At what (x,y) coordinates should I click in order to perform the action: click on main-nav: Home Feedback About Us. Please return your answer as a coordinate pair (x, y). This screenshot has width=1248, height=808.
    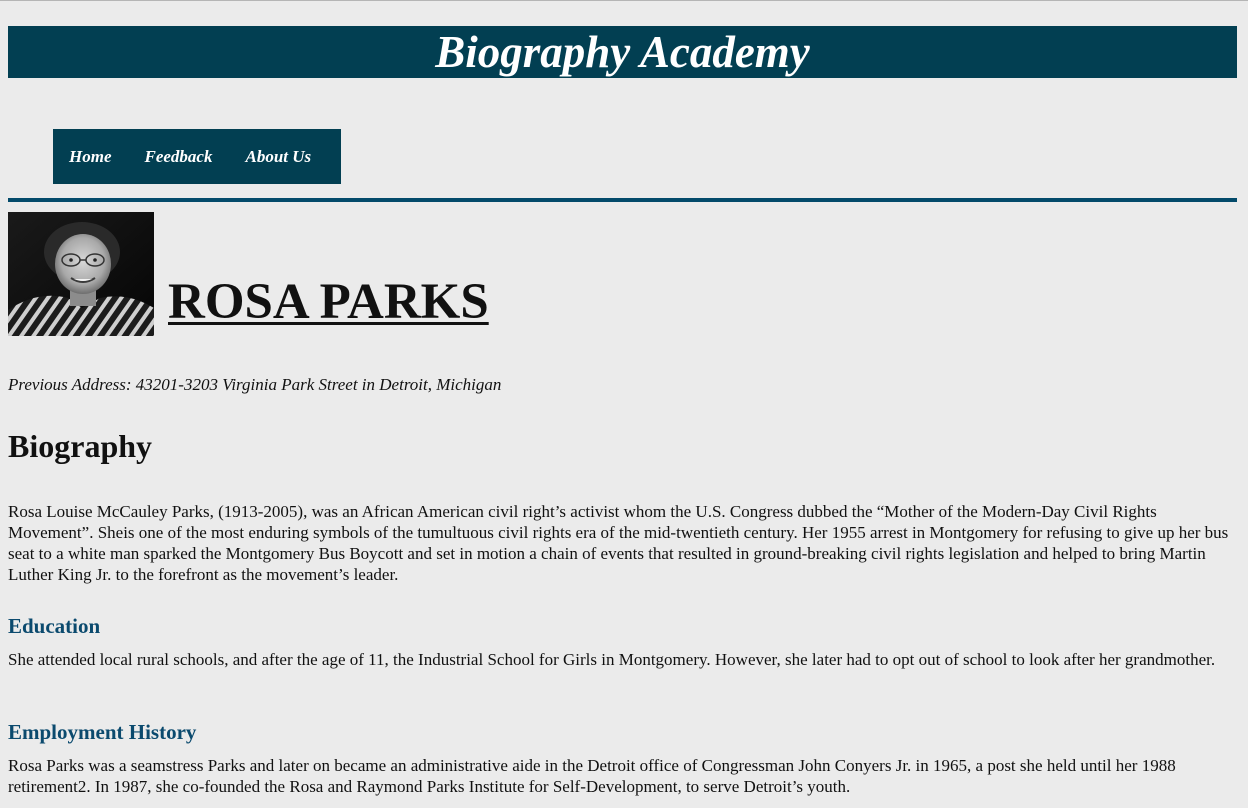
    Looking at the image, I should click on (197, 156).